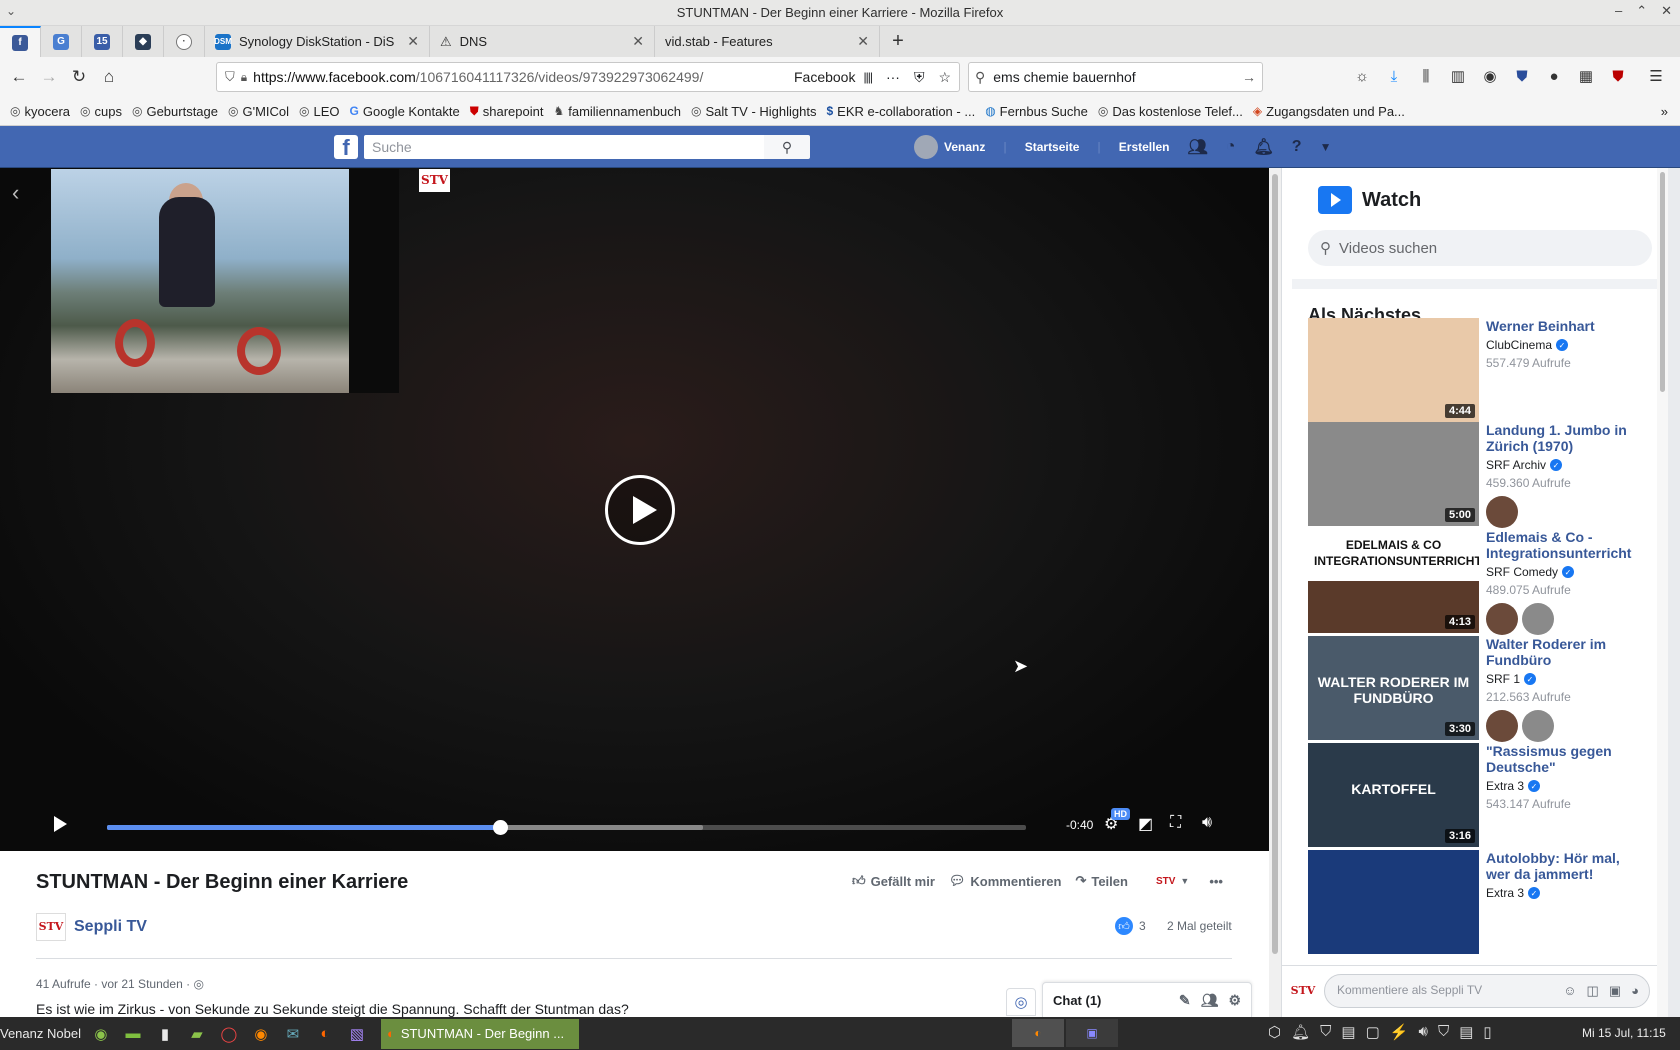 This screenshot has width=1680, height=1050. Describe the element at coordinates (754, 111) in the screenshot. I see `bookmark-item: ◎ Salt TV - Highlights` at that location.